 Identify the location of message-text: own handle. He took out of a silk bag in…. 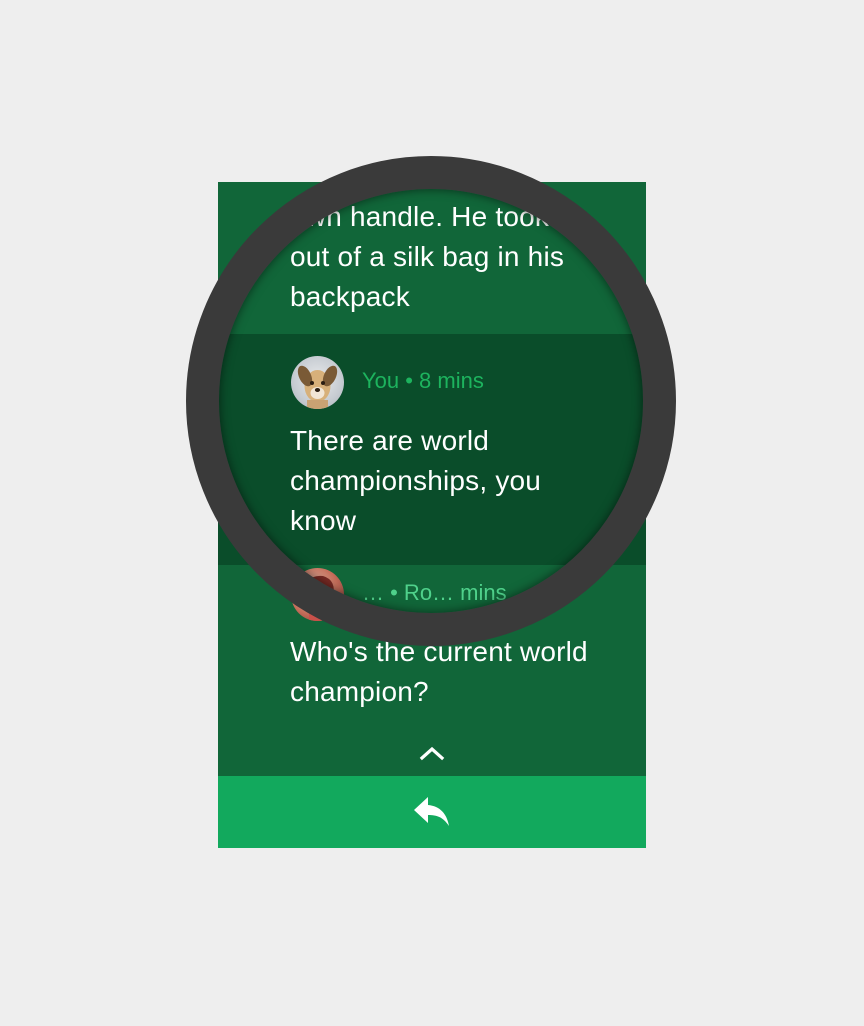
(427, 256).